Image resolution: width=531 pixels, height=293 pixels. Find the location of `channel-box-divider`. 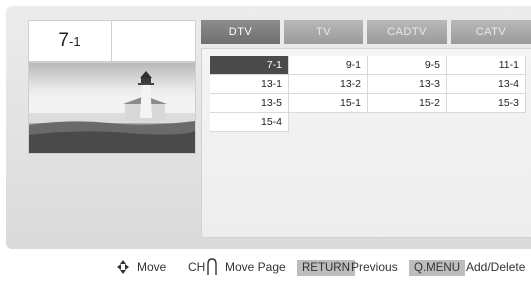

channel-box-divider is located at coordinates (111, 41).